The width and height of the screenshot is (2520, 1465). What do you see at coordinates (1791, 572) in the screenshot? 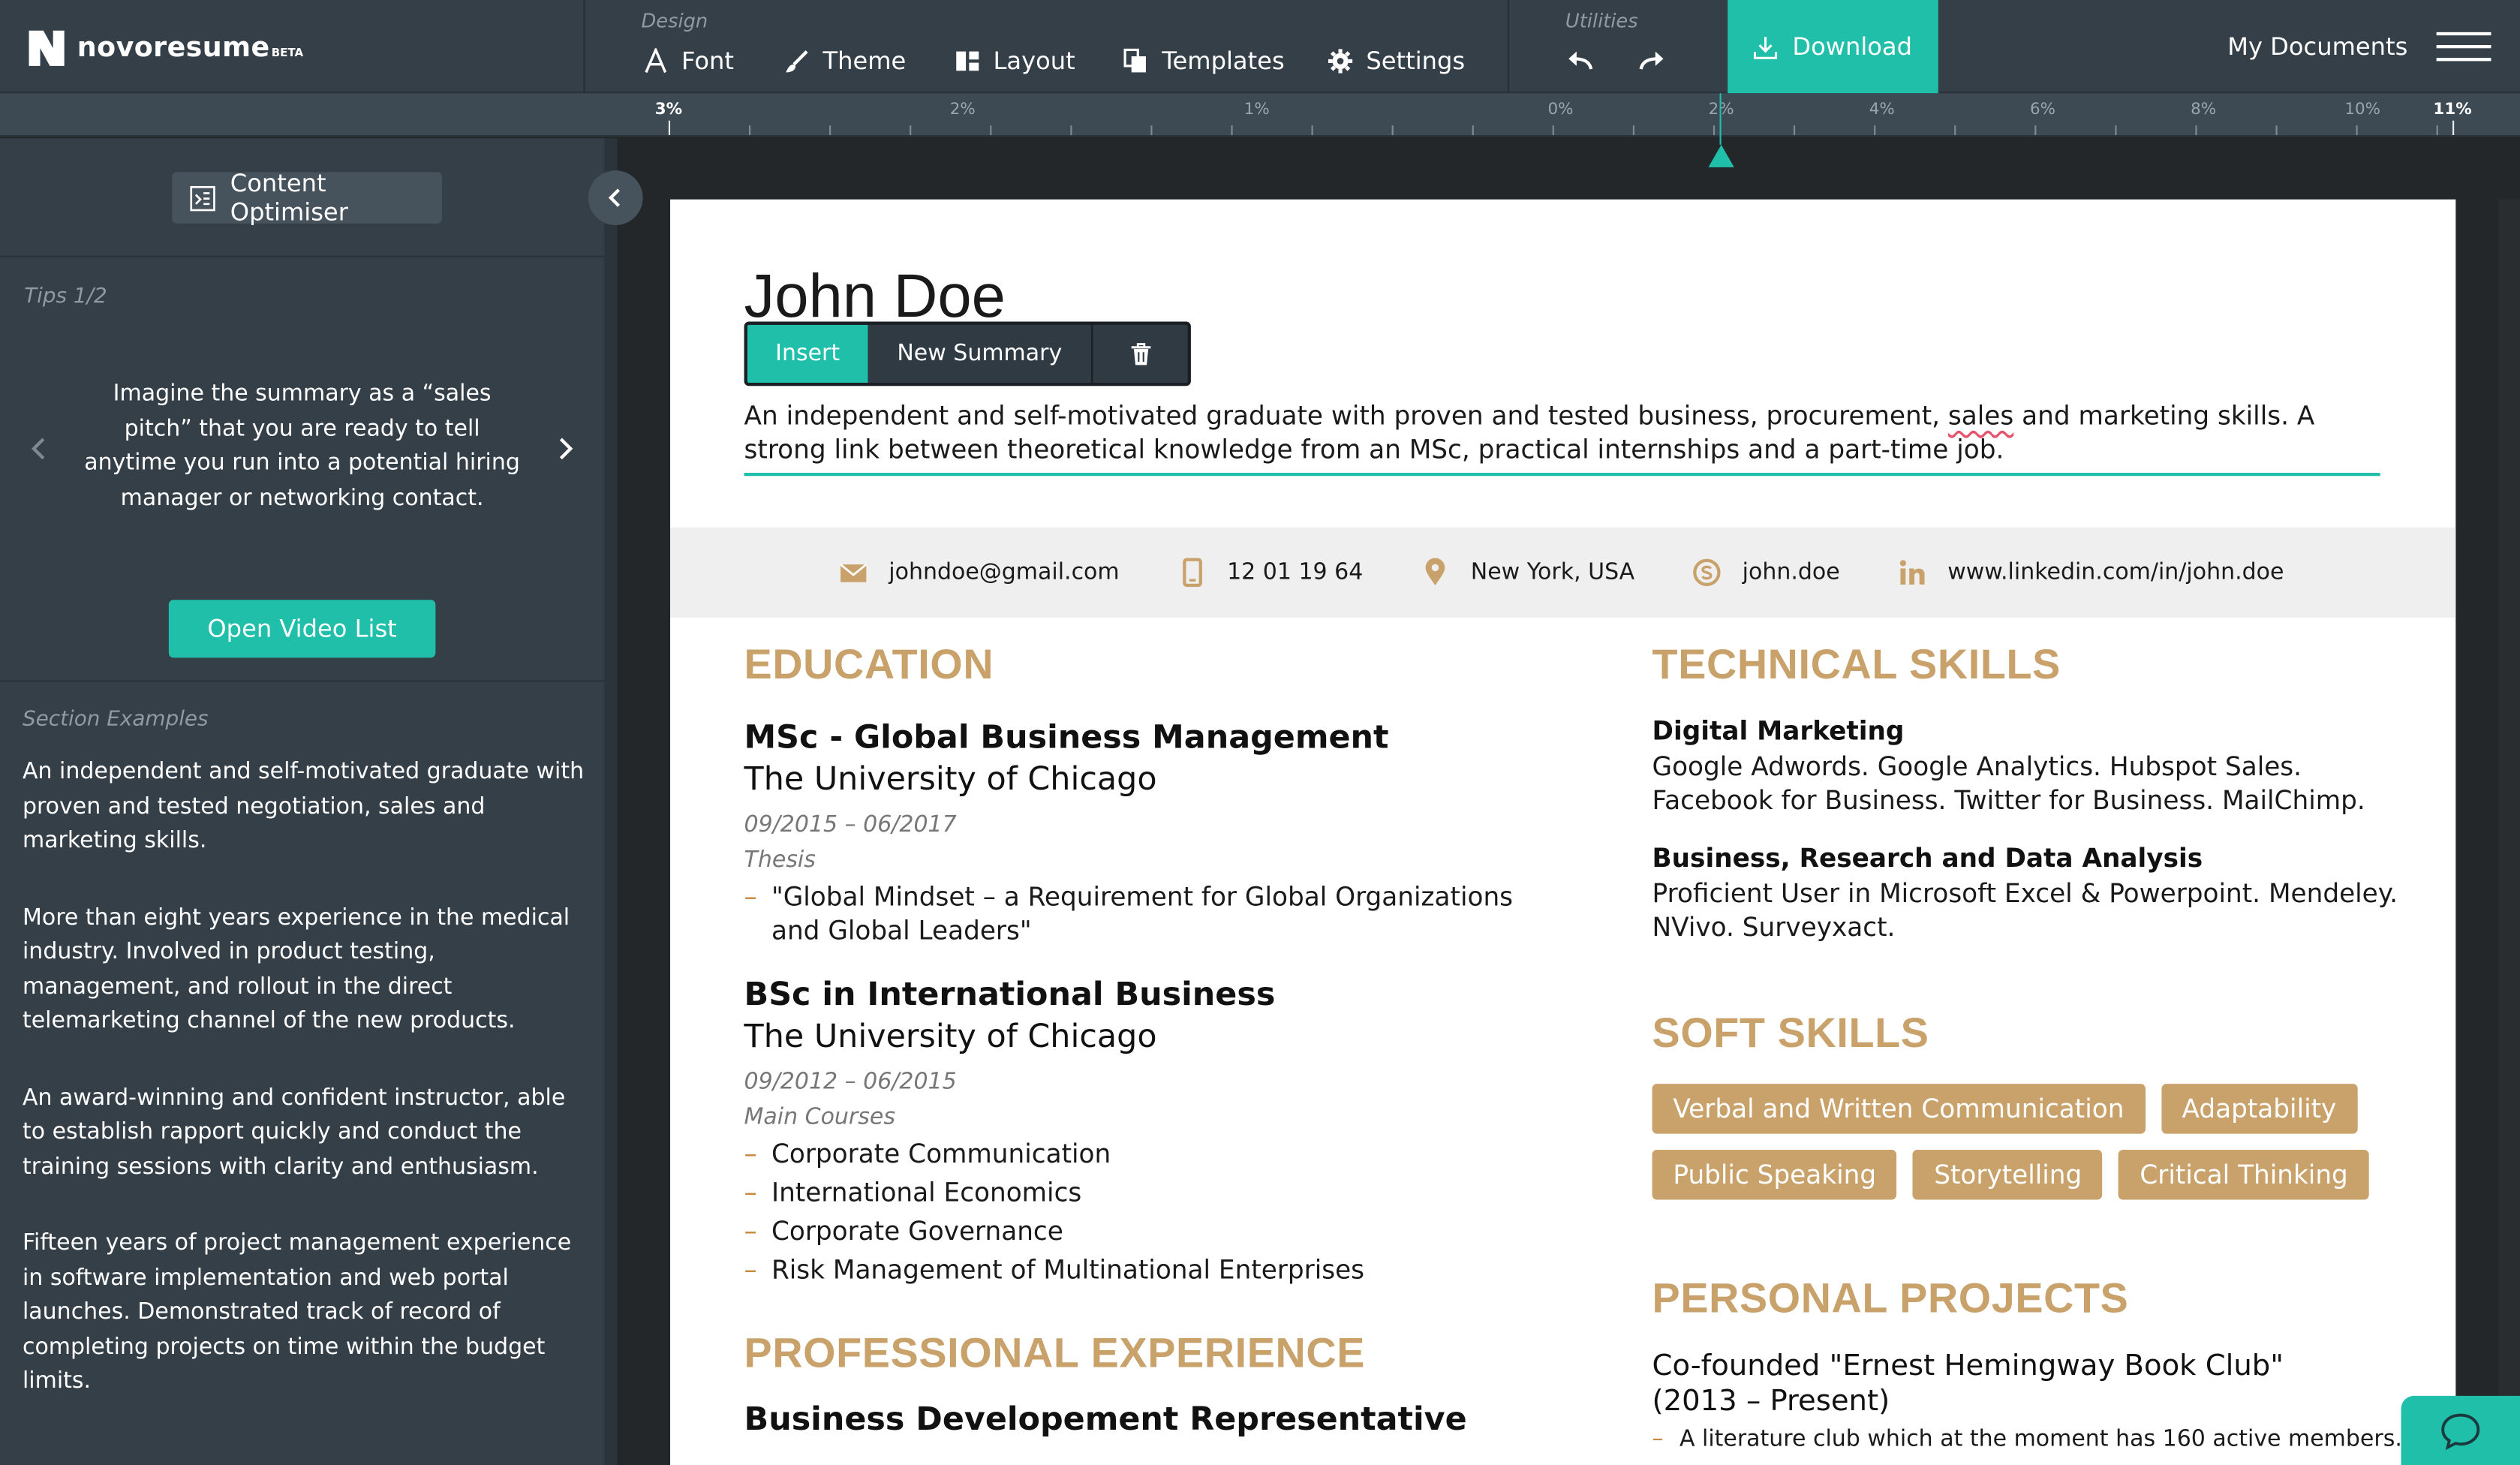
I see `skype-text: john.doe` at bounding box center [1791, 572].